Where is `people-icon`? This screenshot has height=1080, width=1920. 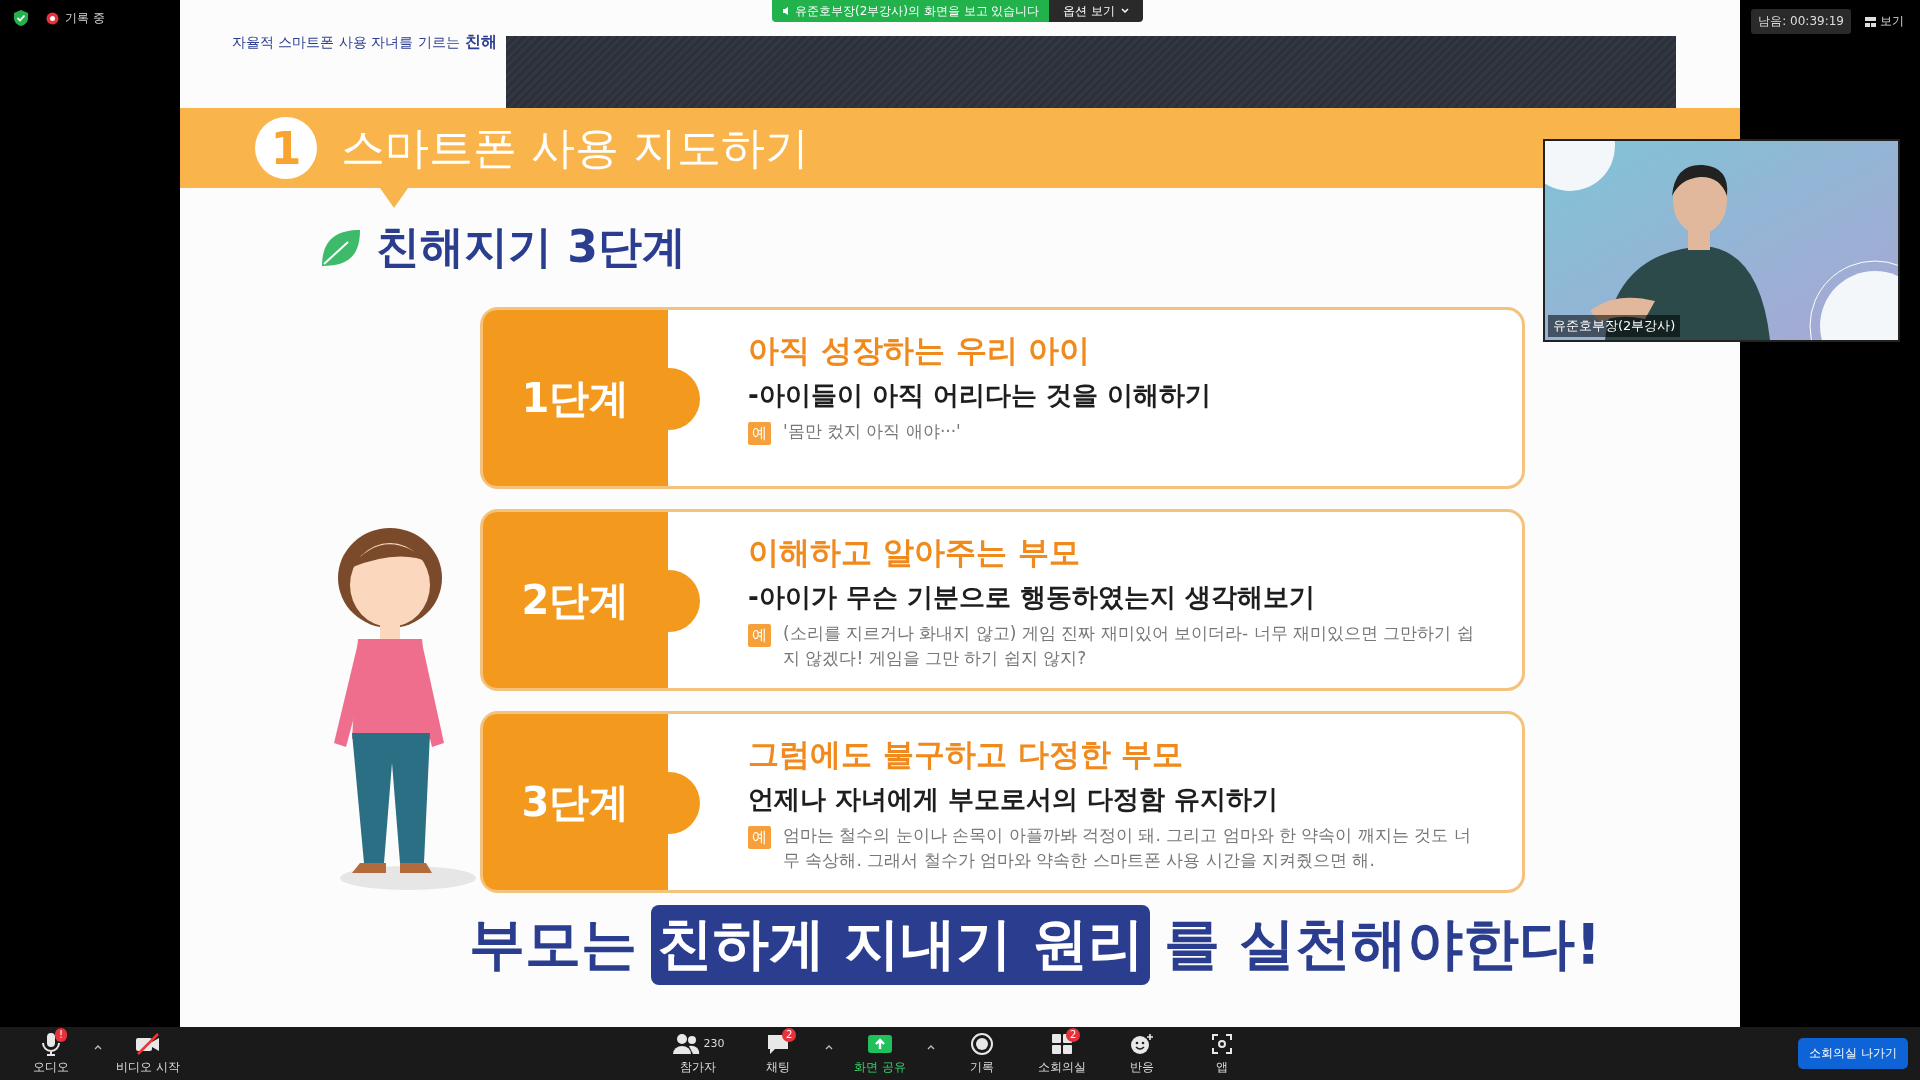
people-icon is located at coordinates (685, 1043).